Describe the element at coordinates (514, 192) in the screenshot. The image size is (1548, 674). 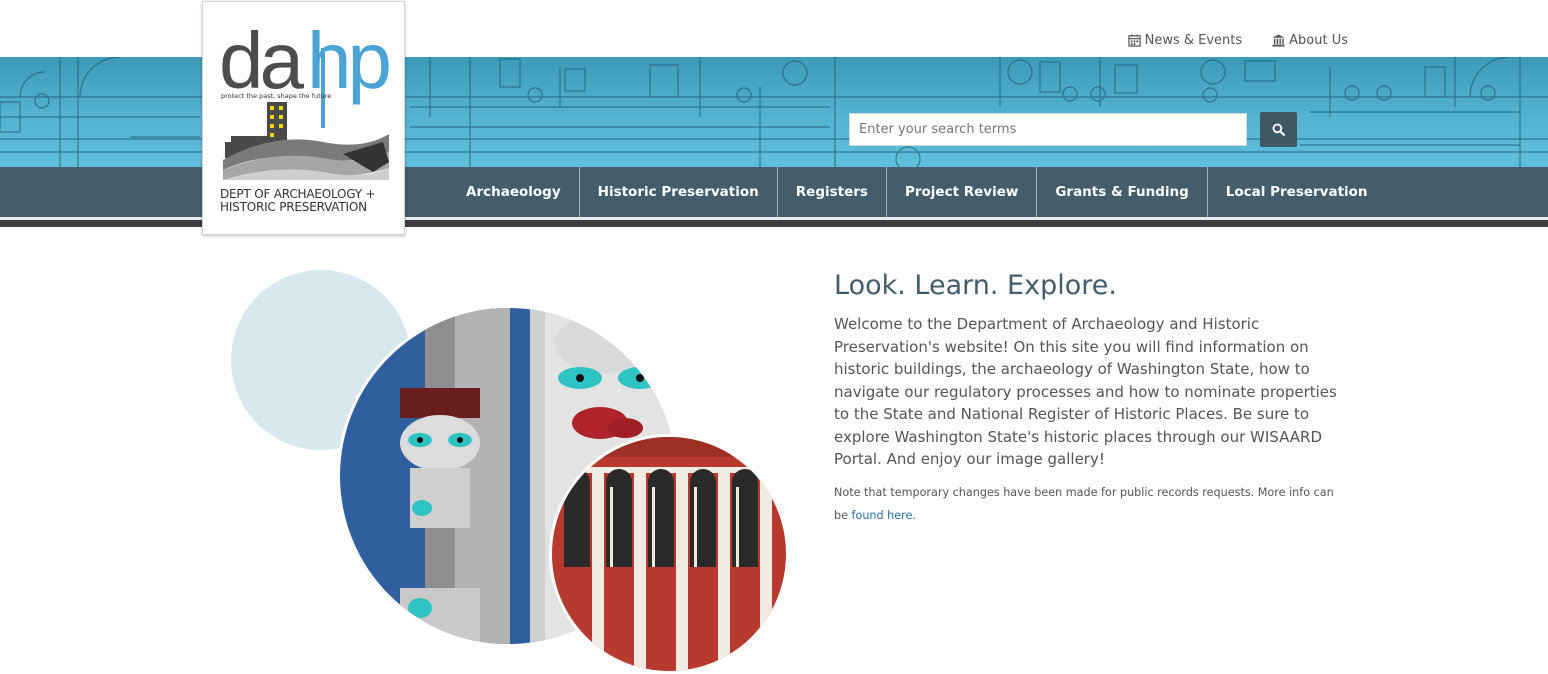
I see `nav-item-archaeology: Archaeology` at that location.